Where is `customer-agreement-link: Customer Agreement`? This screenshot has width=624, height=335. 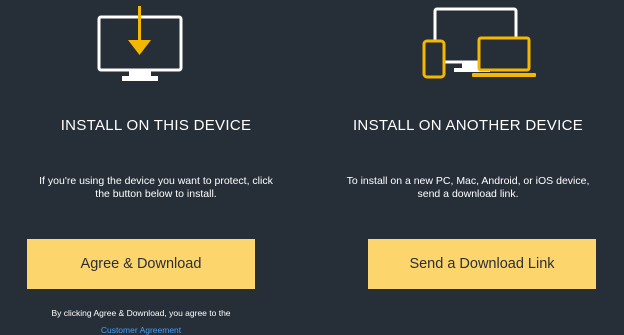
customer-agreement-link: Customer Agreement is located at coordinates (141, 329).